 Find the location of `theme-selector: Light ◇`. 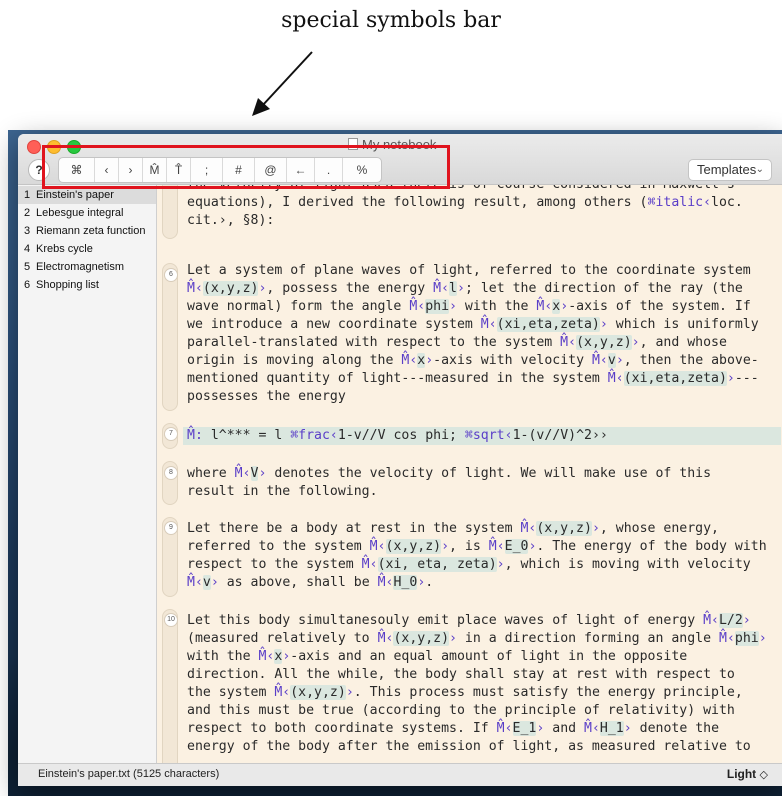

theme-selector: Light ◇ is located at coordinates (747, 774).